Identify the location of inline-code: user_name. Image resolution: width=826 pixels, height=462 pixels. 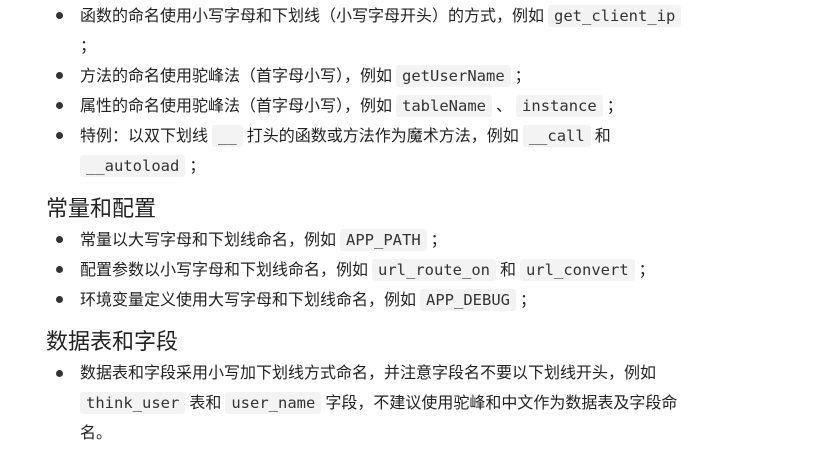
(273, 403).